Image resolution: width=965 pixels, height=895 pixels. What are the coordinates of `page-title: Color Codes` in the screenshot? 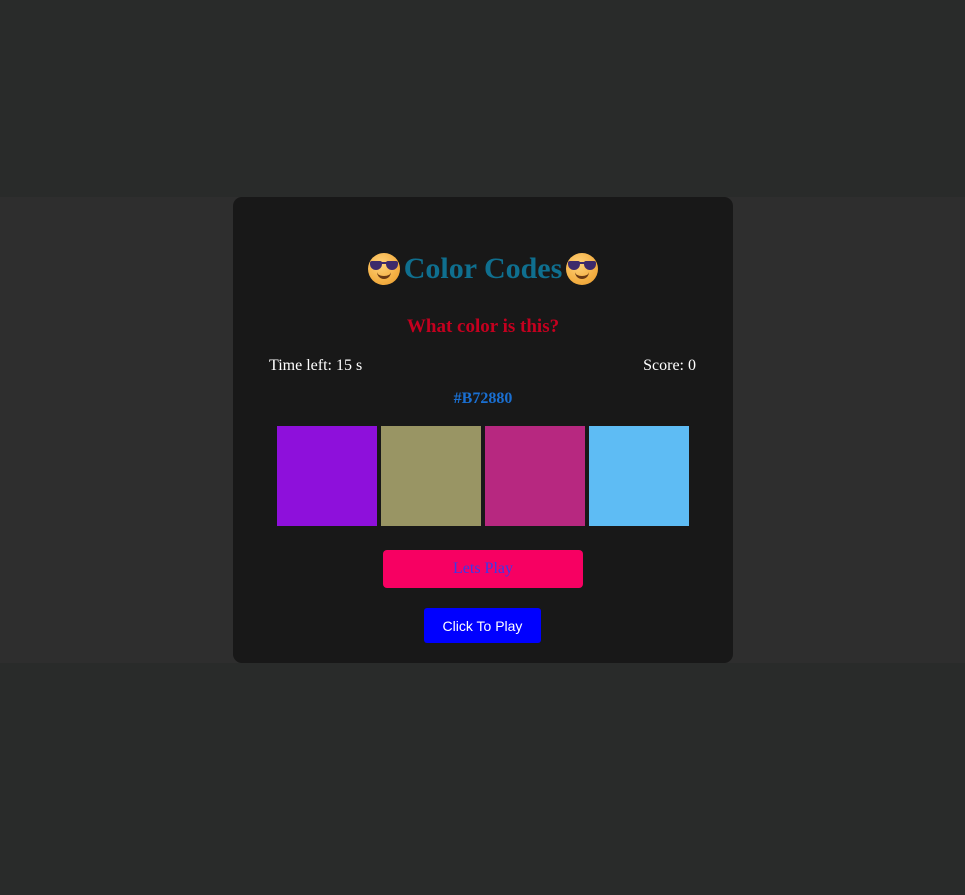 It's located at (483, 269).